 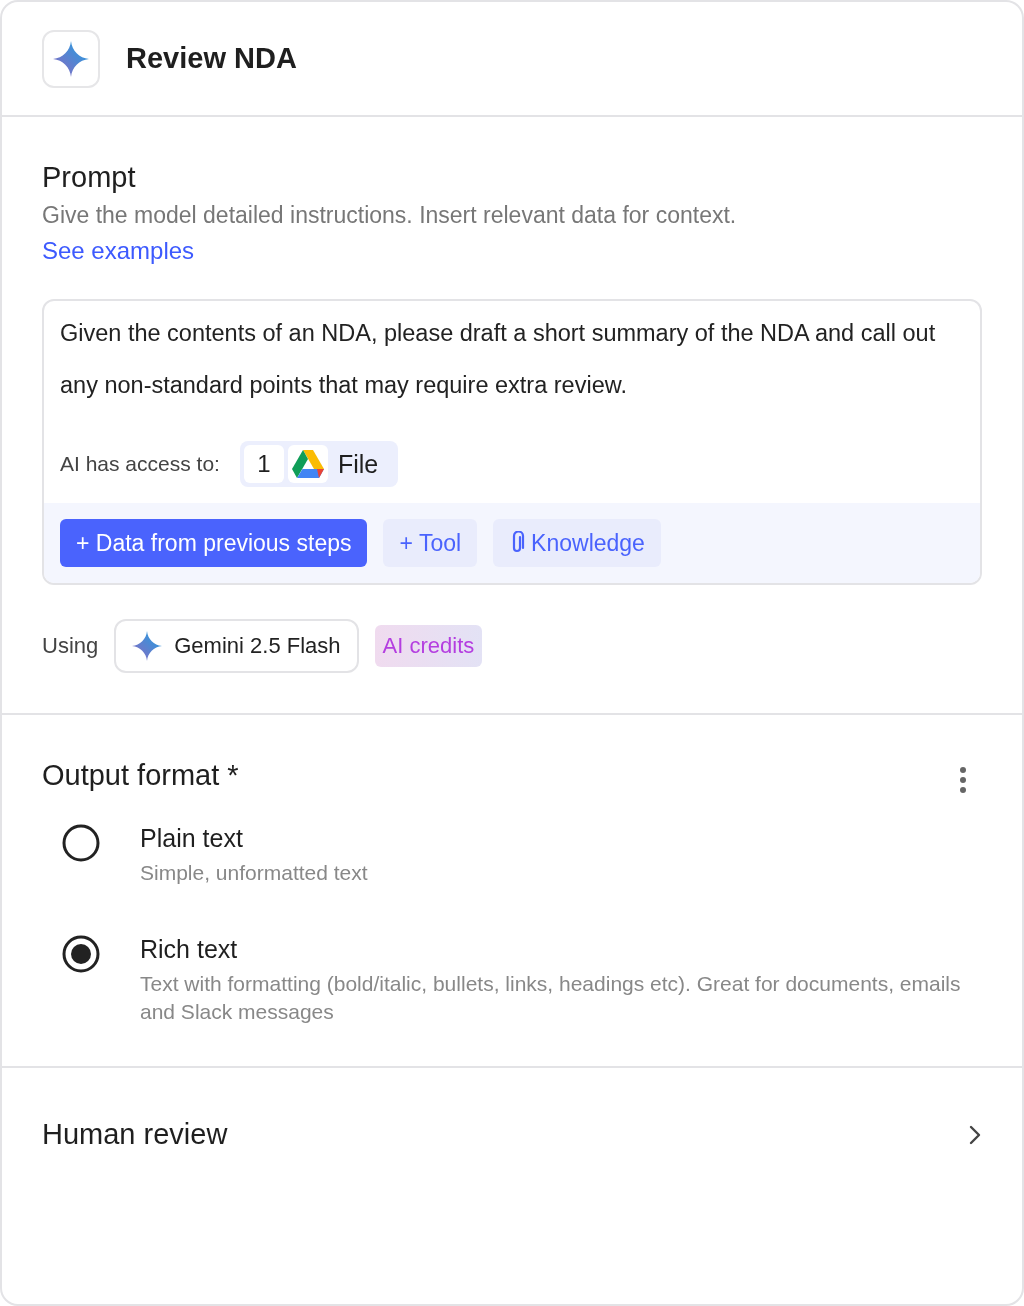 I want to click on using-label: Using, so click(x=70, y=646).